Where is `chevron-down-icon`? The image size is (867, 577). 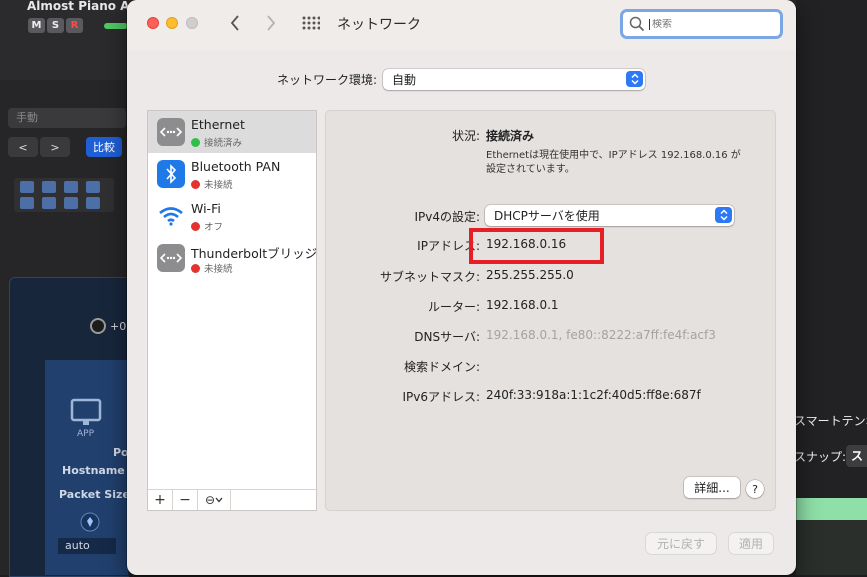 chevron-down-icon is located at coordinates (219, 500).